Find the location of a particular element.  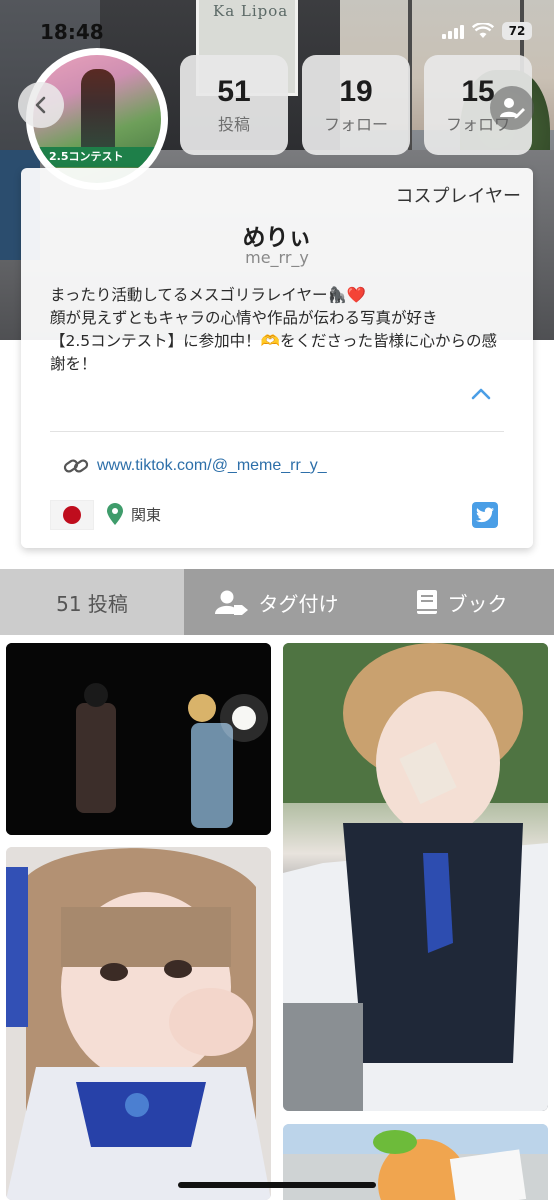

tab-book: ブック is located at coordinates (461, 602).